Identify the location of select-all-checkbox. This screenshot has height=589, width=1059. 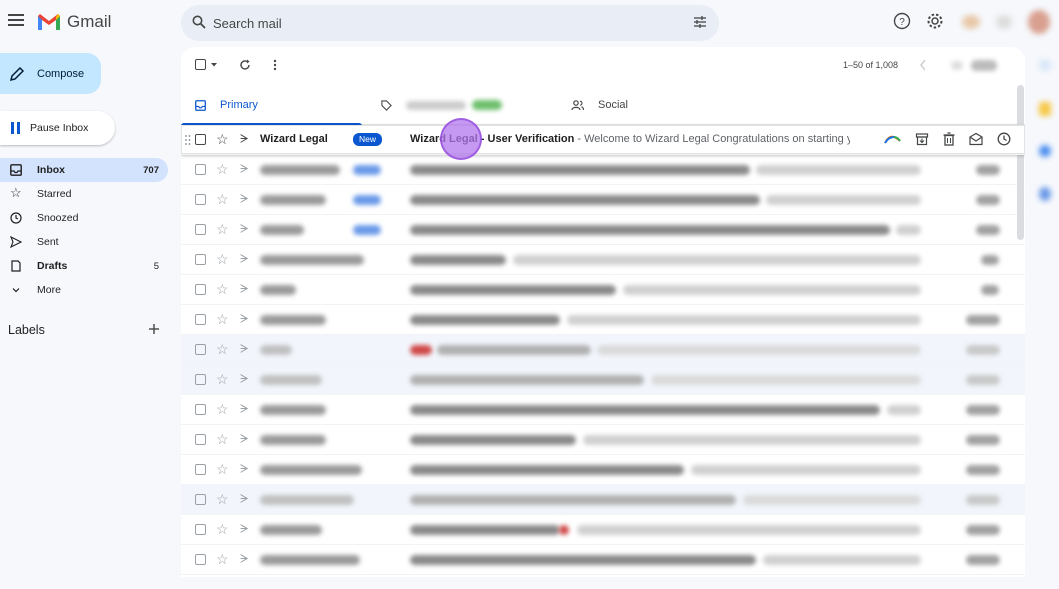
(200, 64).